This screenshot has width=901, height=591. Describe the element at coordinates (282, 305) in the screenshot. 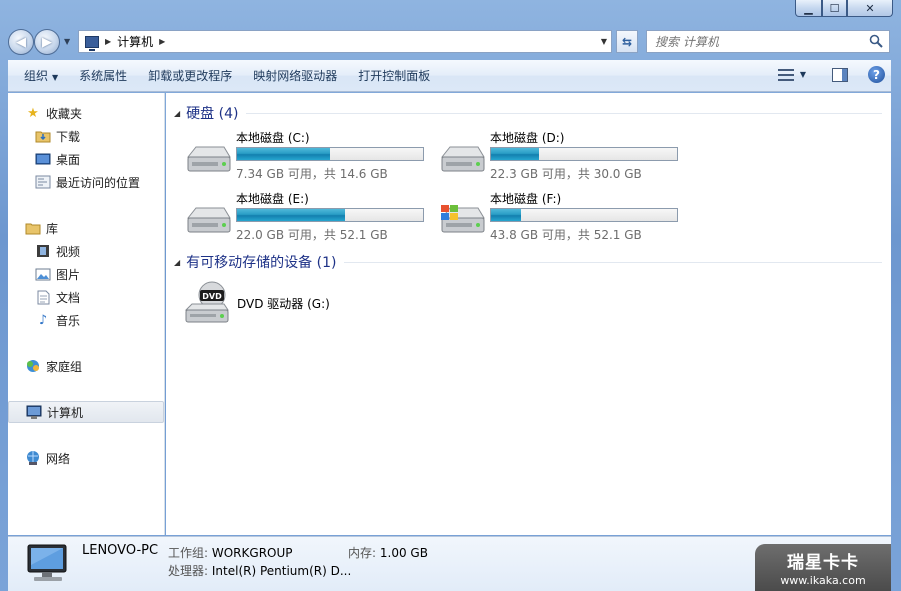

I see `drive-dvd: DVD DVD 驱动器 (G:)` at that location.